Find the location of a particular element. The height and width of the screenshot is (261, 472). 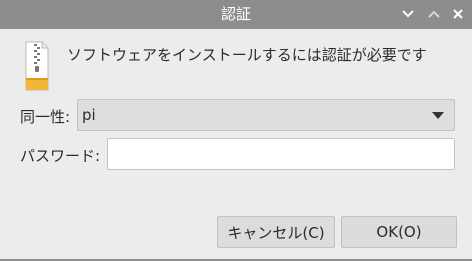

identity-label: 同一性: is located at coordinates (45, 117).